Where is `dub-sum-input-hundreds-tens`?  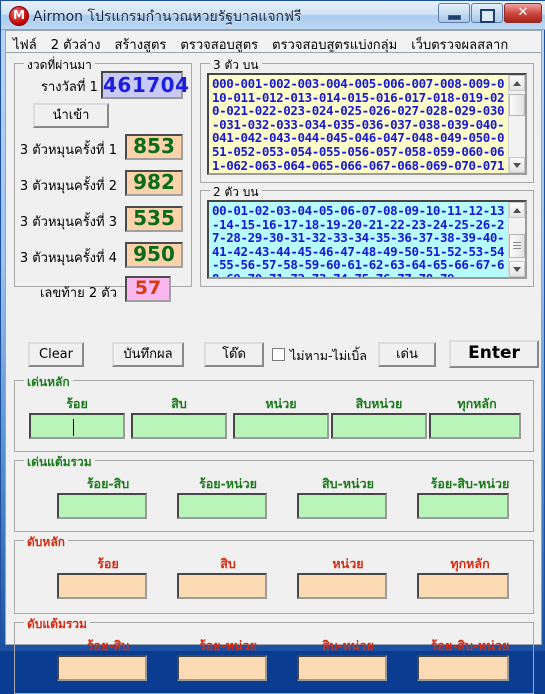 dub-sum-input-hundreds-tens is located at coordinates (102, 668).